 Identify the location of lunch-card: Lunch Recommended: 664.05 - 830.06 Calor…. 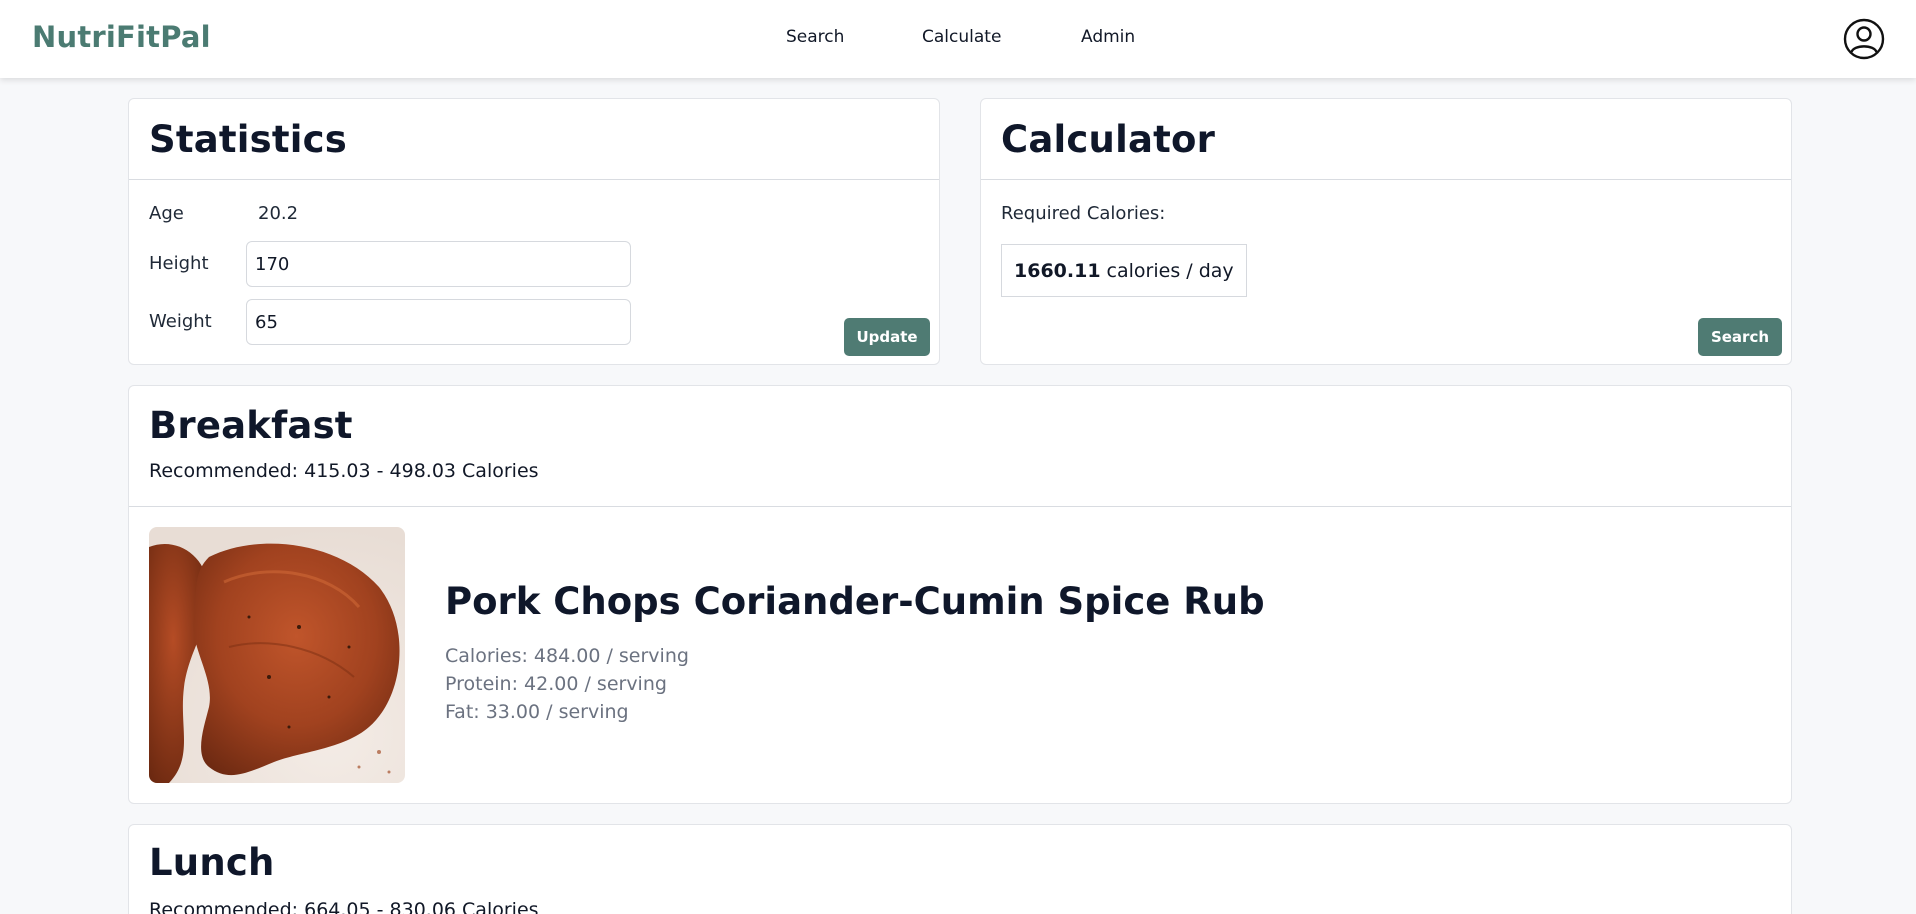
(960, 869).